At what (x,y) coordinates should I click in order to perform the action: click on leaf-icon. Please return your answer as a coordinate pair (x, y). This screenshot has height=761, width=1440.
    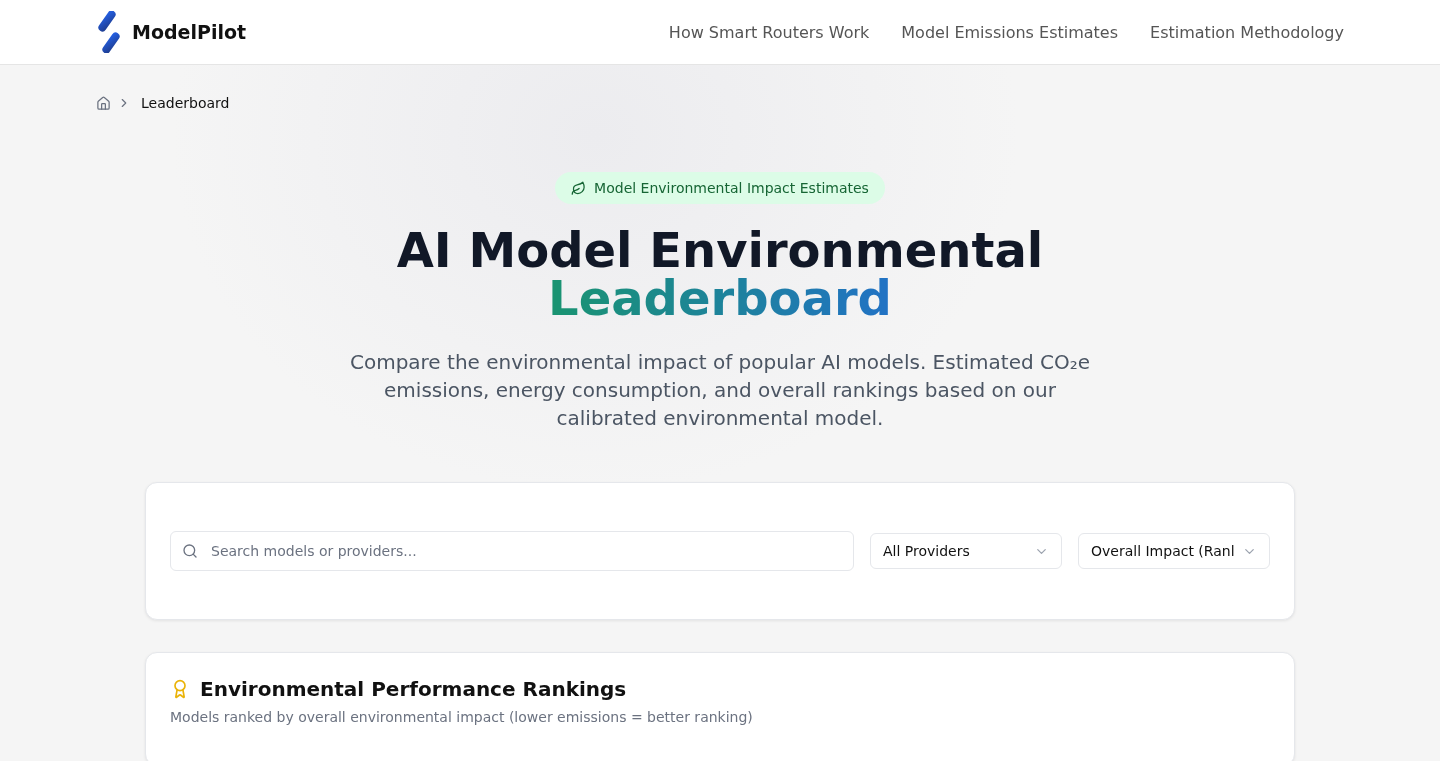
    Looking at the image, I should click on (579, 188).